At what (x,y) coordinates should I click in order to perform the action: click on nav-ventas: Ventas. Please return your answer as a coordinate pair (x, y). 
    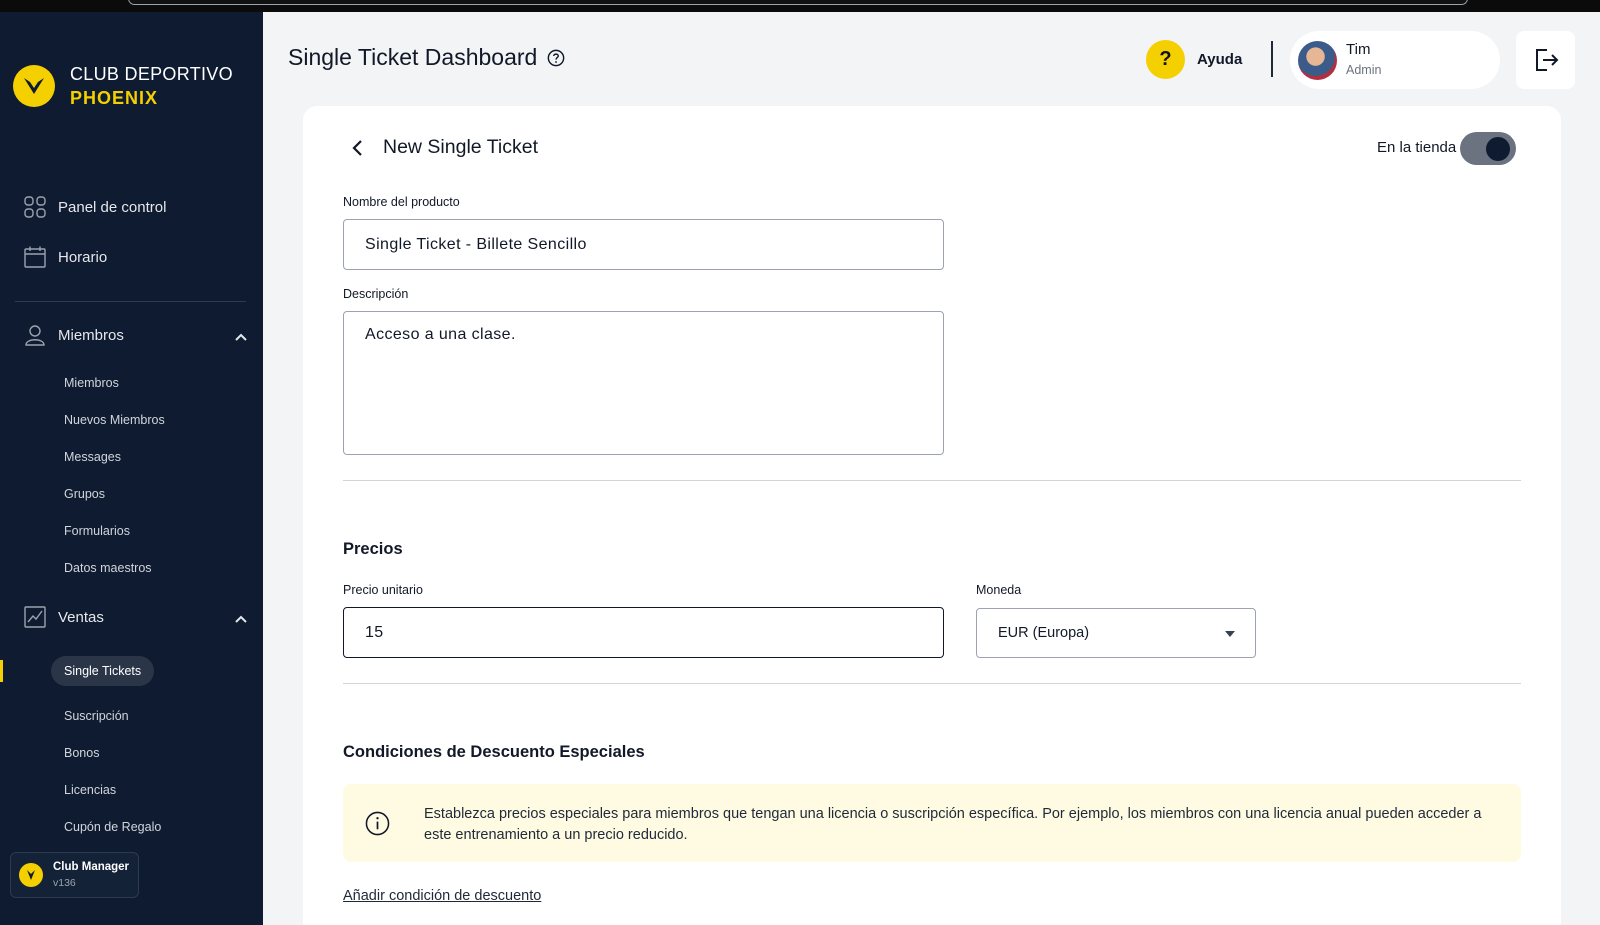
    Looking at the image, I should click on (64, 617).